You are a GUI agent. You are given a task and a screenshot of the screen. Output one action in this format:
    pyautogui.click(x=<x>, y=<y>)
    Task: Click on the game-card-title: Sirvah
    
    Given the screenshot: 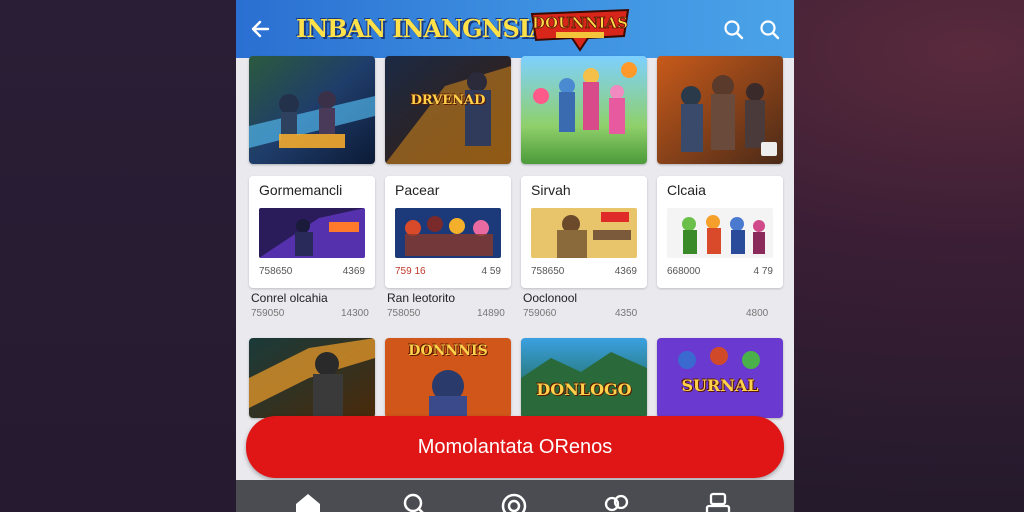 What is the action you would take?
    pyautogui.click(x=551, y=190)
    